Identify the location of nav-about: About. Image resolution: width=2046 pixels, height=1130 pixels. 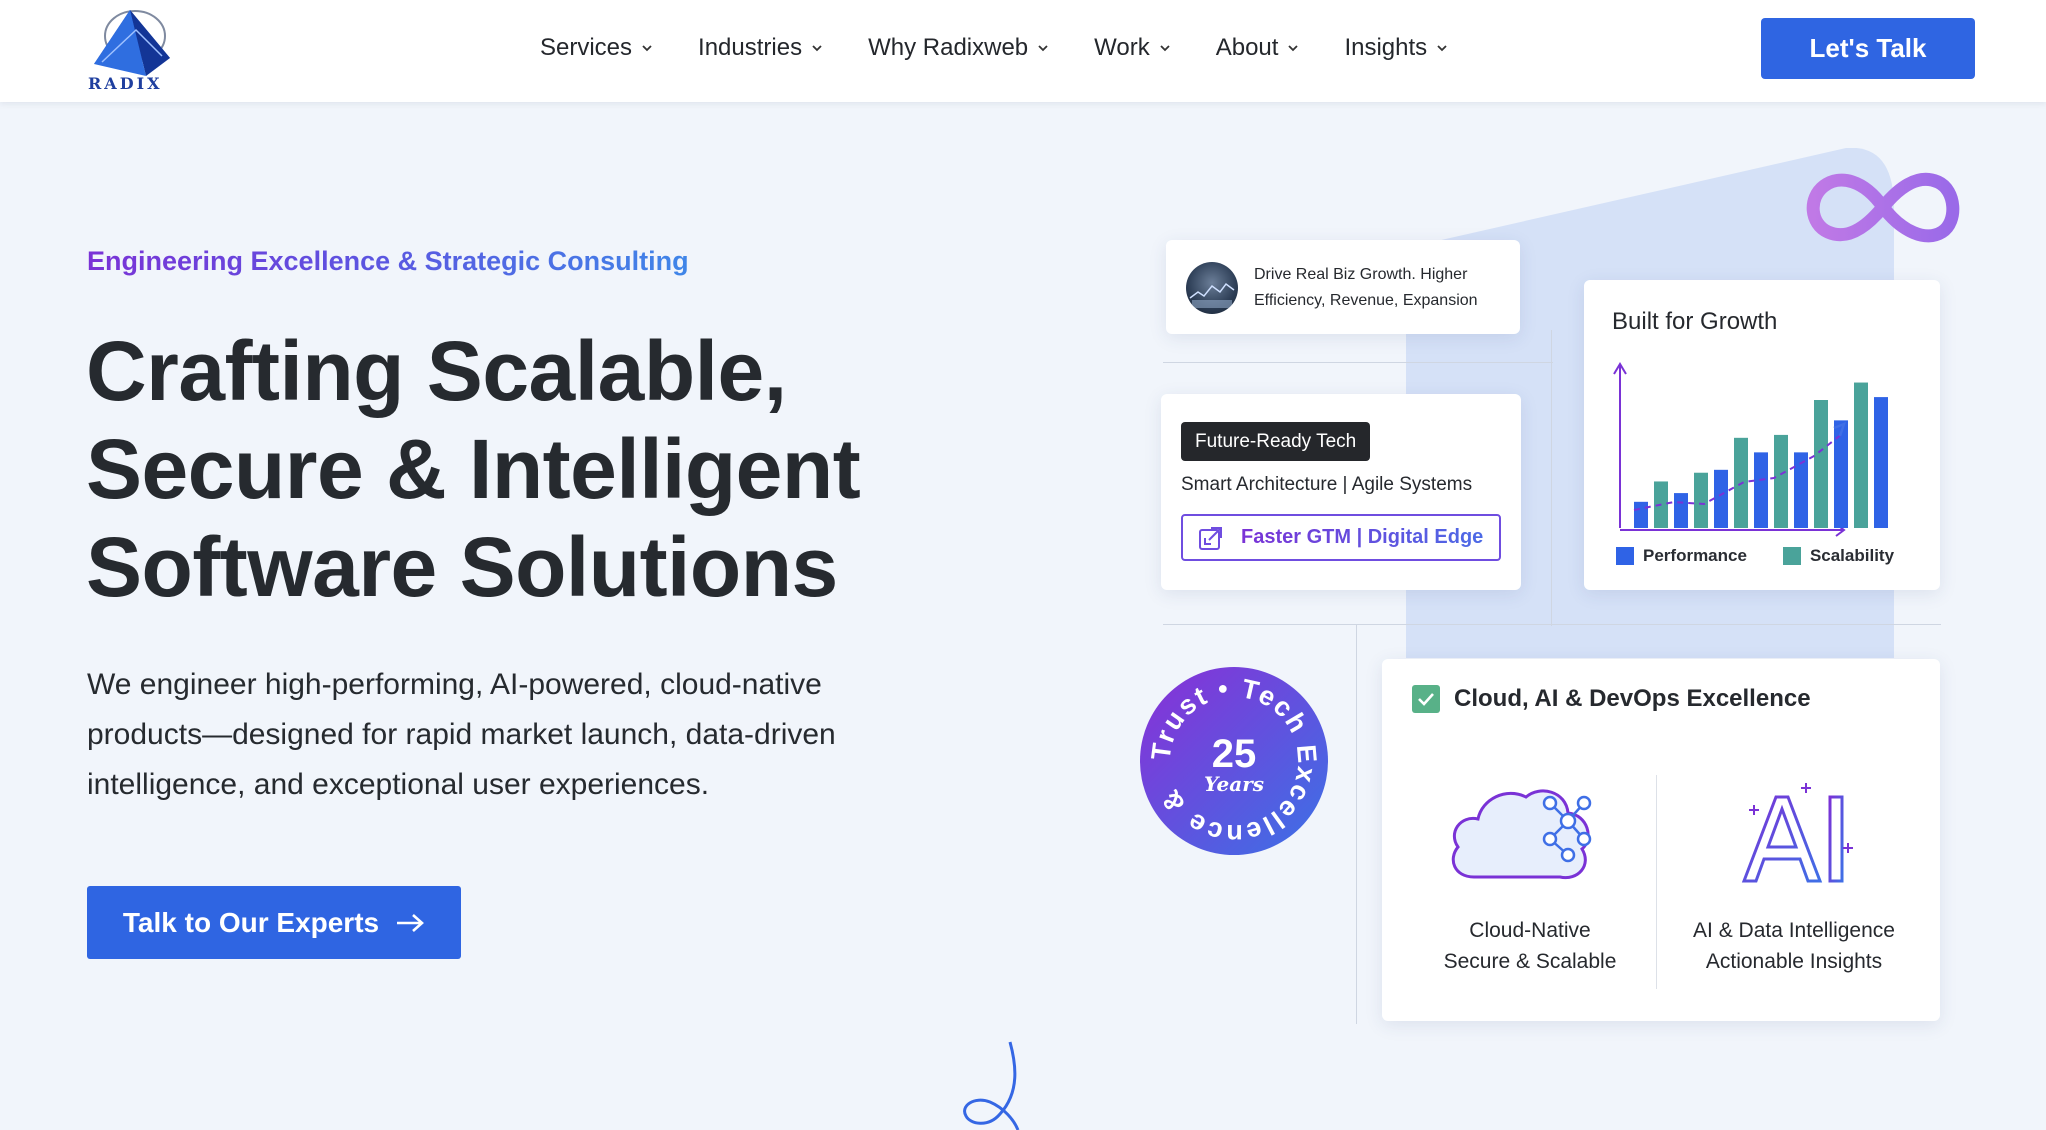
(1257, 48).